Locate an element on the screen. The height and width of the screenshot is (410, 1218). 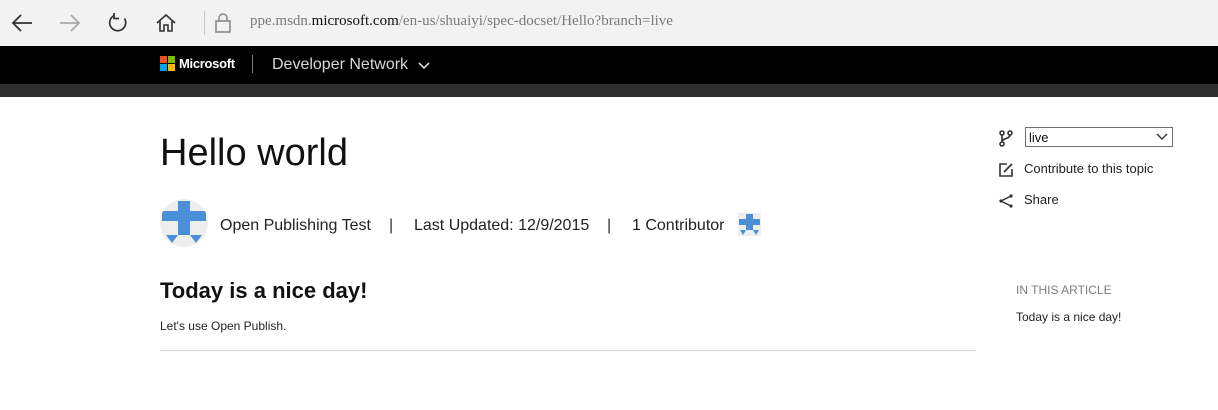
toc-heading: IN THIS ARTICLE is located at coordinates (1064, 290).